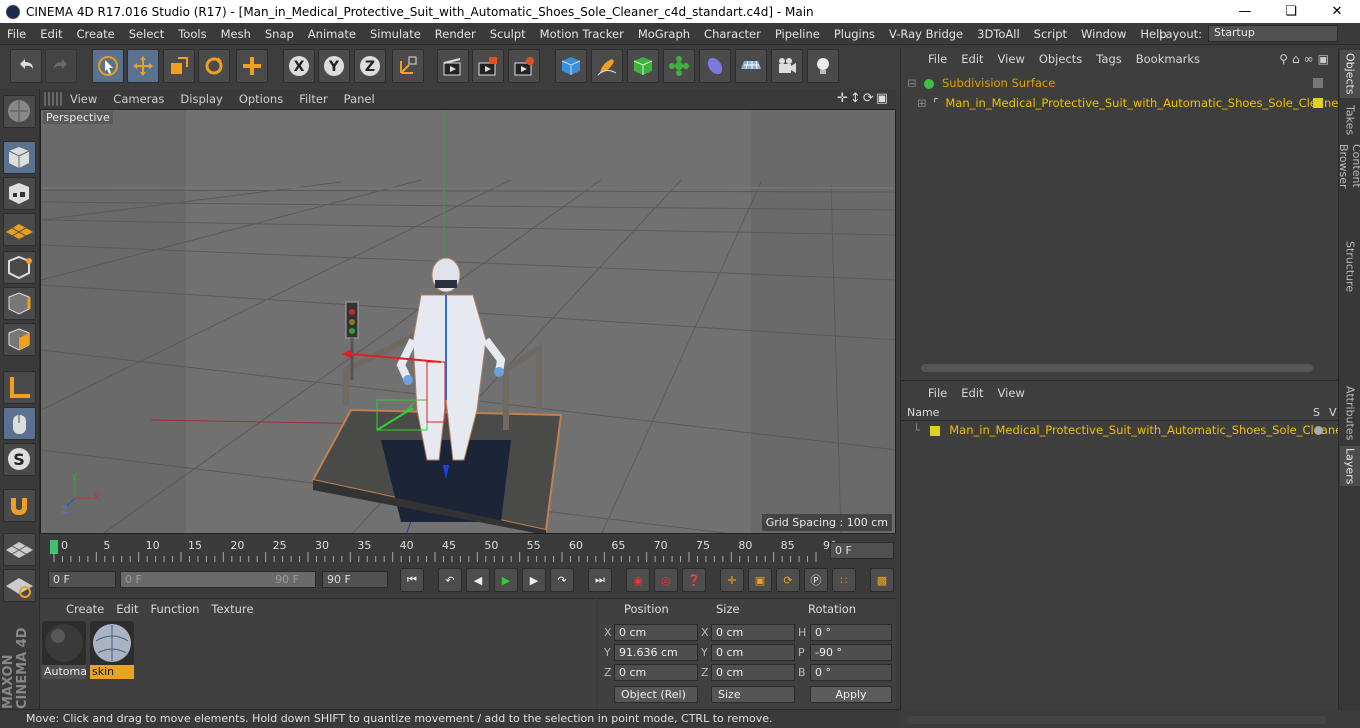 The width and height of the screenshot is (1360, 728). What do you see at coordinates (1348, 189) in the screenshot?
I see `tab-content-browser: Content Browser` at bounding box center [1348, 189].